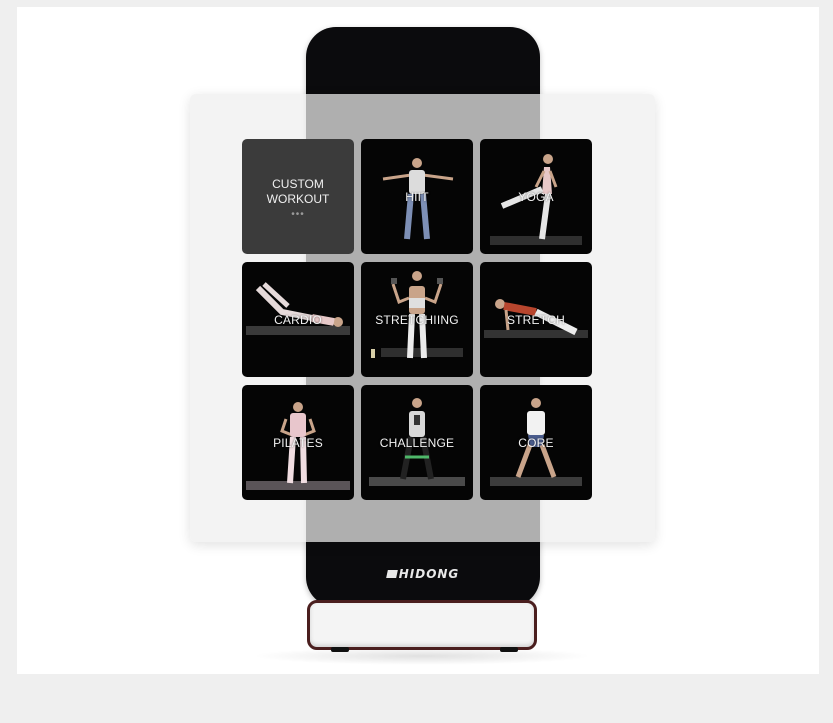 Image resolution: width=833 pixels, height=723 pixels. I want to click on tile-core: CORE, so click(536, 442).